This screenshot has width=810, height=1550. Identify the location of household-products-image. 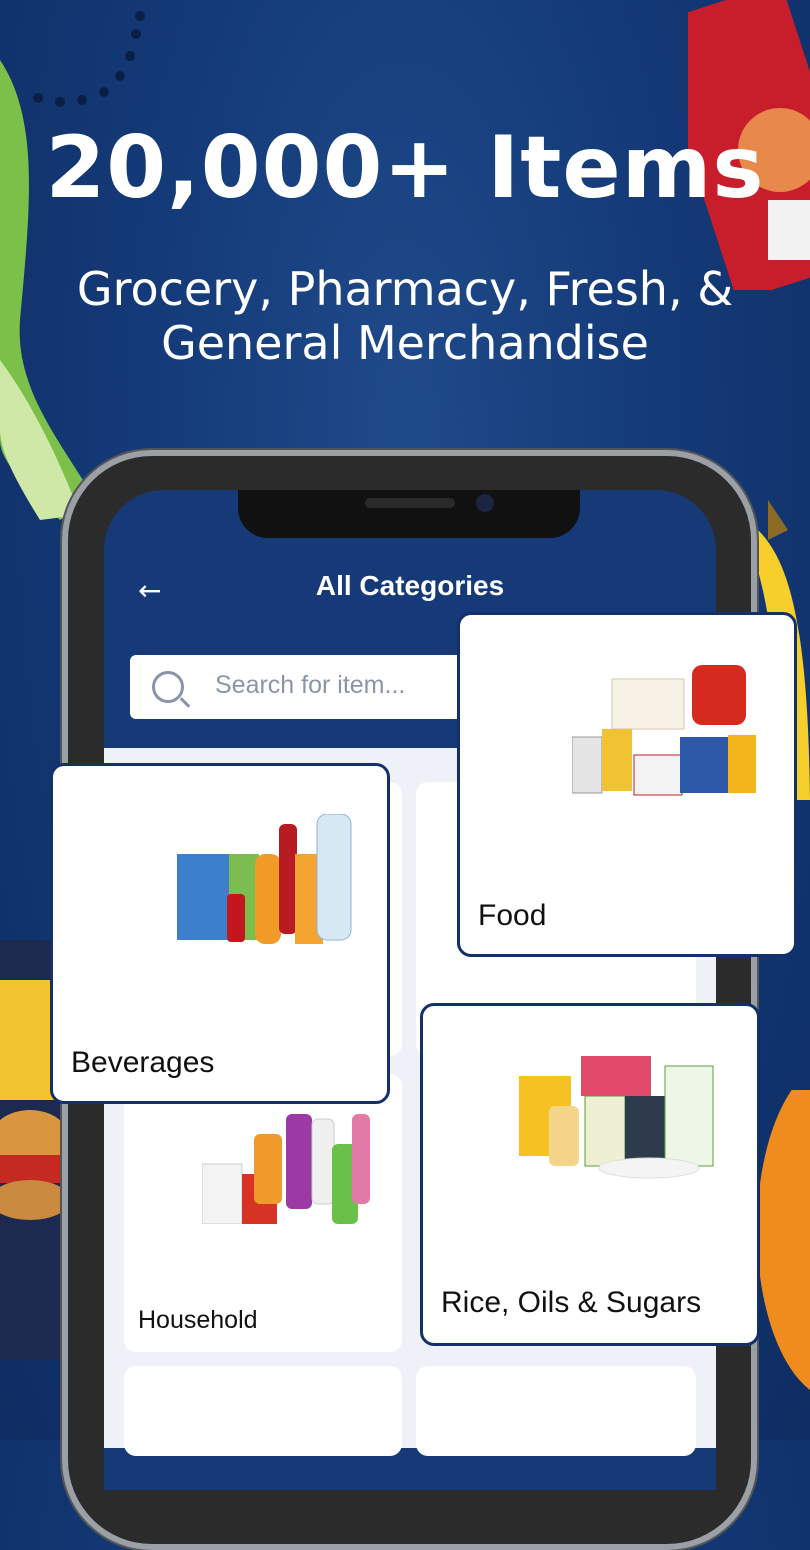
(286, 1169).